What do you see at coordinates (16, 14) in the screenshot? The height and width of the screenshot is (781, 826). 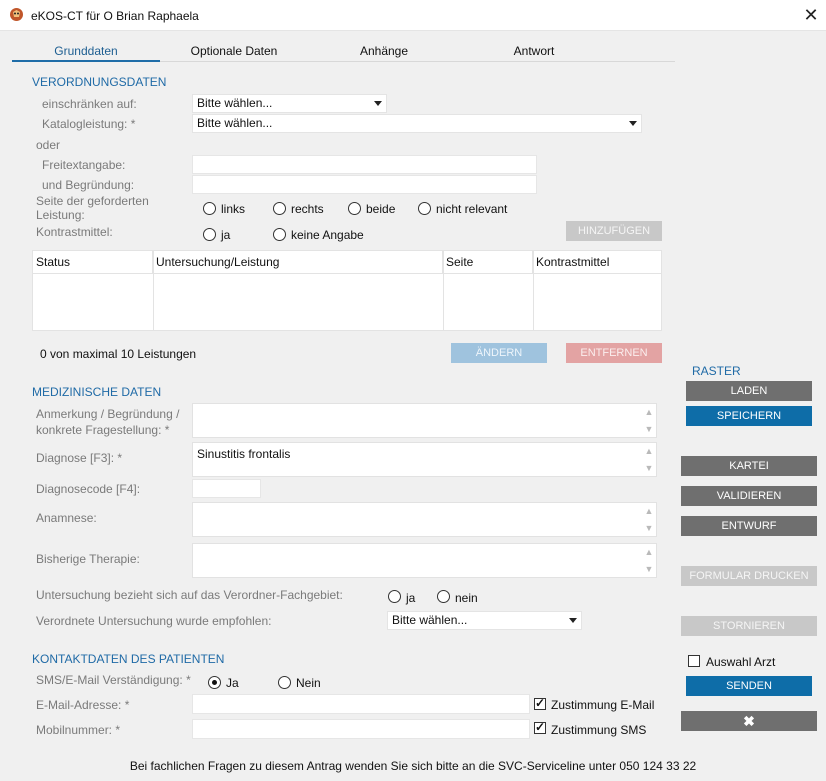 I see `app-logo-icon` at bounding box center [16, 14].